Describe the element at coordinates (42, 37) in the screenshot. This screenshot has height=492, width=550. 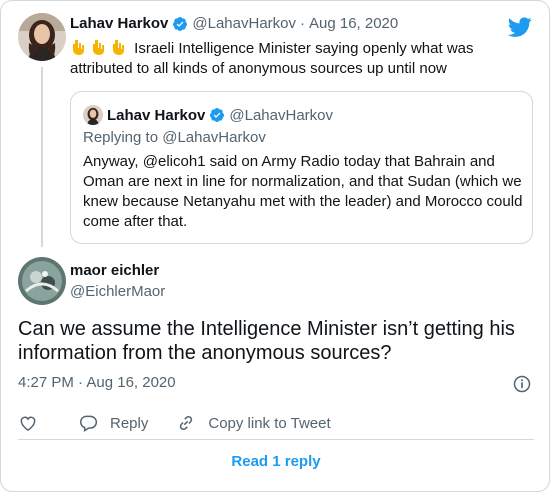
I see `parent-author-avatar` at that location.